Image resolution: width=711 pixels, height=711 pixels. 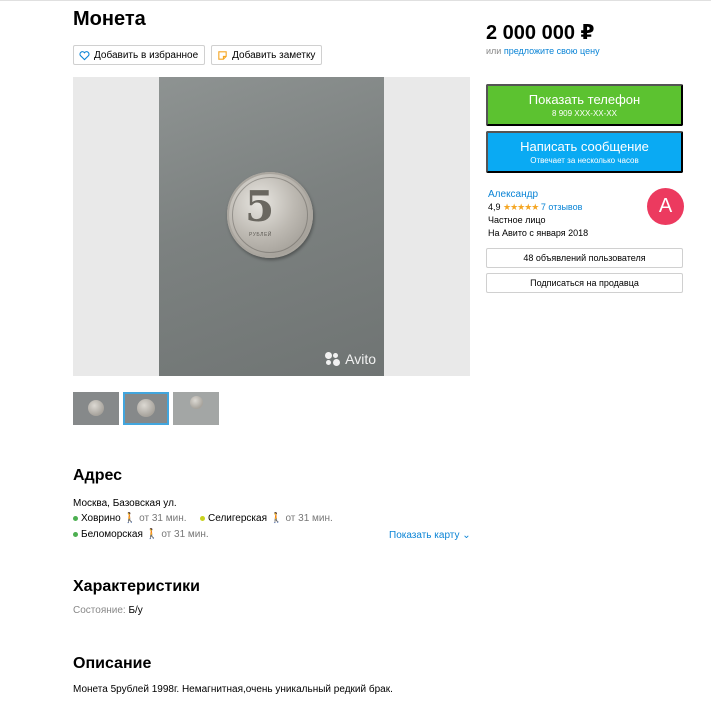 What do you see at coordinates (521, 207) in the screenshot?
I see `rating-stars-icon: ★★★★★` at bounding box center [521, 207].